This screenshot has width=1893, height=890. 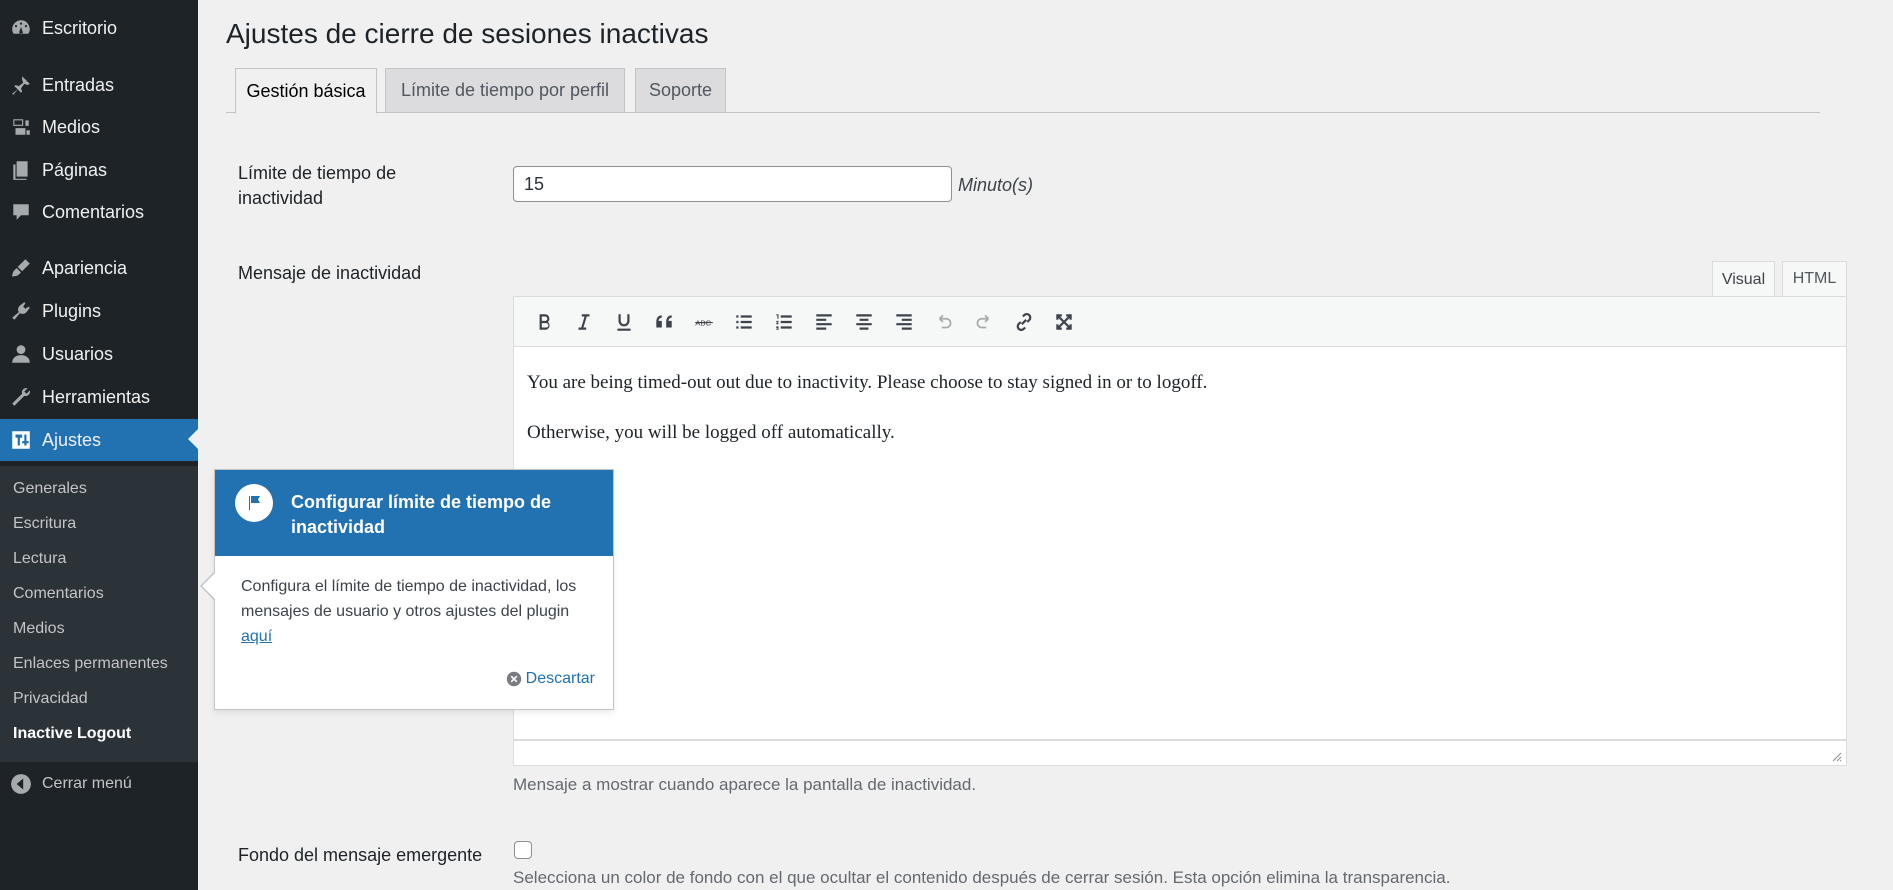 I want to click on underline-button, so click(x=624, y=322).